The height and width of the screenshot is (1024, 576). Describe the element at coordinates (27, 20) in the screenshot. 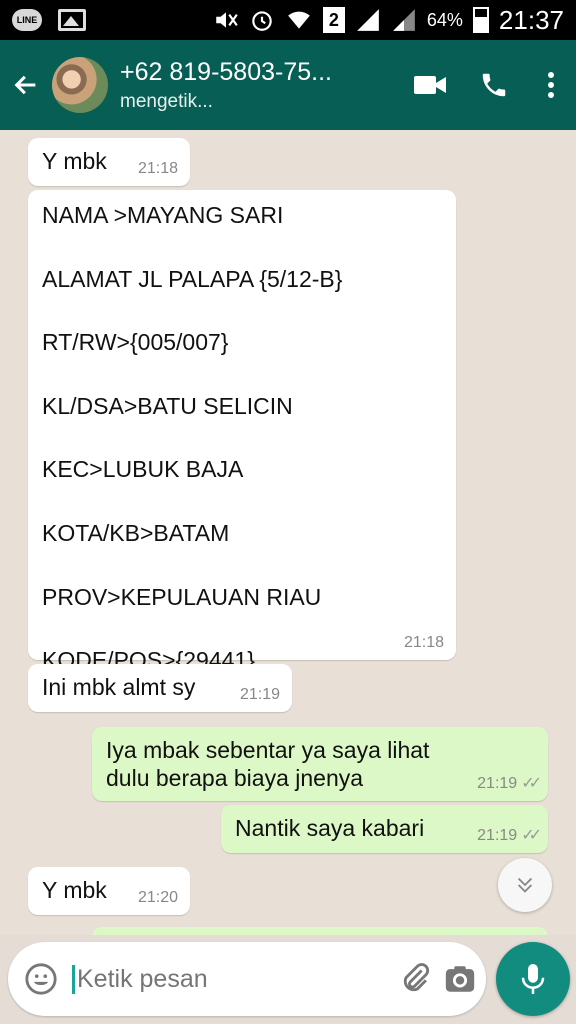

I see `line-app-icon: LINE` at that location.